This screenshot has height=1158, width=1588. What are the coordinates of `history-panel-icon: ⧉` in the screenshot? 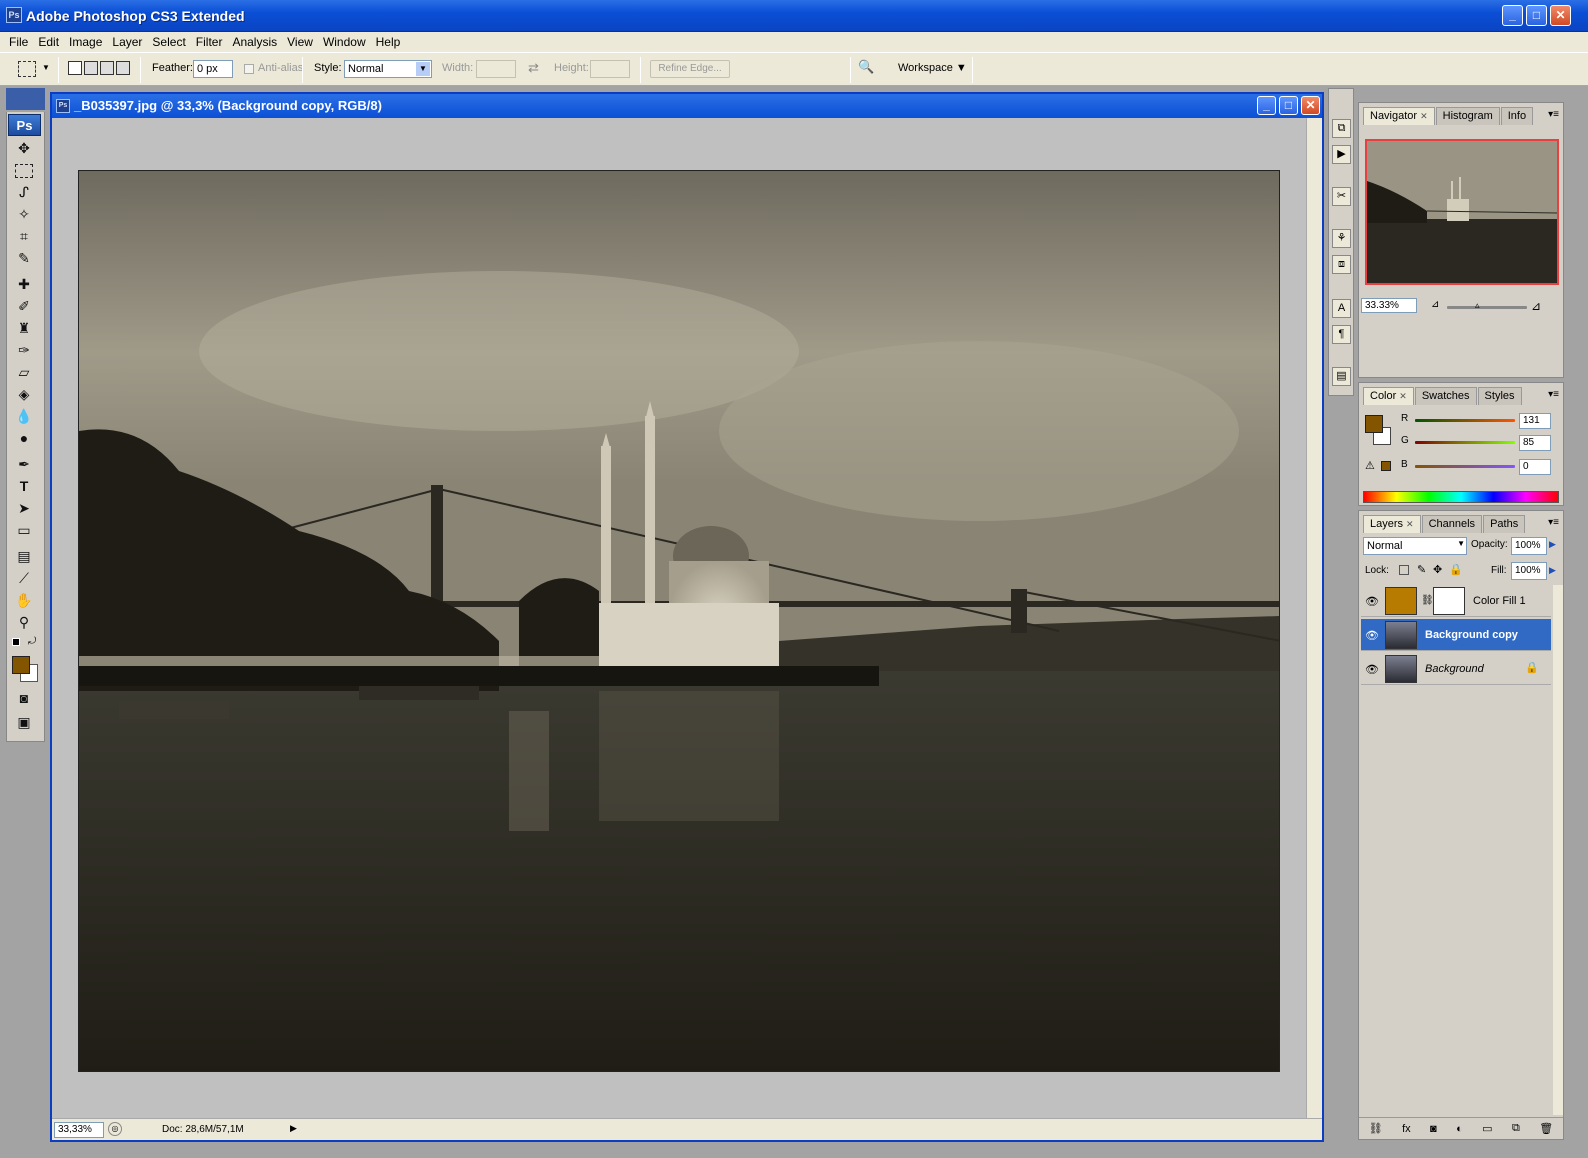 It's located at (1341, 128).